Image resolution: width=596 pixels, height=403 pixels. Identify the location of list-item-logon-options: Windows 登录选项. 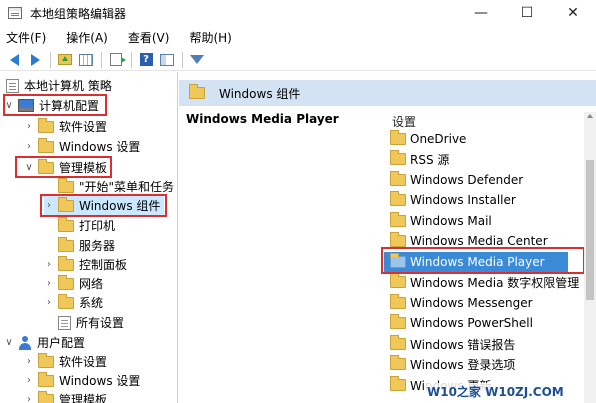
(452, 364).